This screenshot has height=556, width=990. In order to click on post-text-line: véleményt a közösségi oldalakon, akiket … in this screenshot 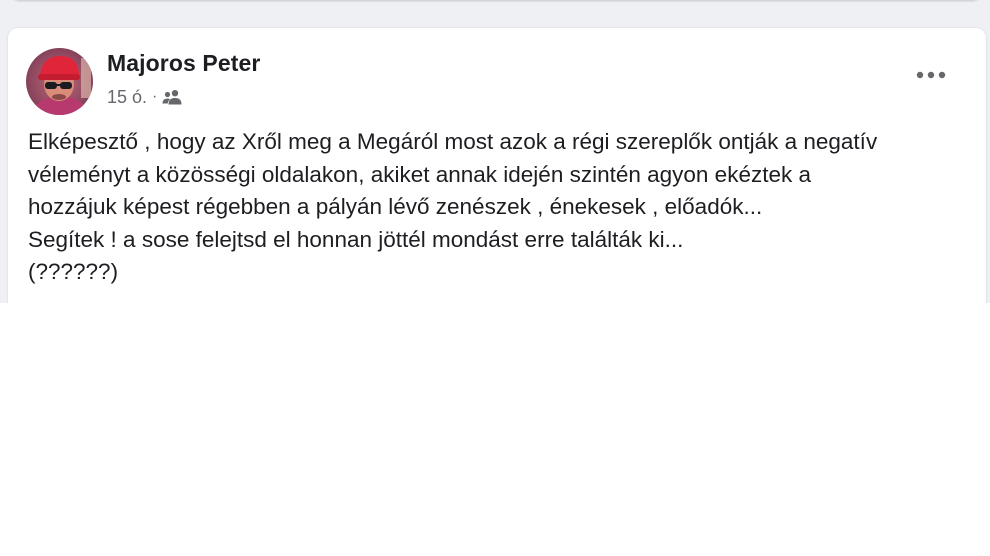, I will do `click(419, 174)`.